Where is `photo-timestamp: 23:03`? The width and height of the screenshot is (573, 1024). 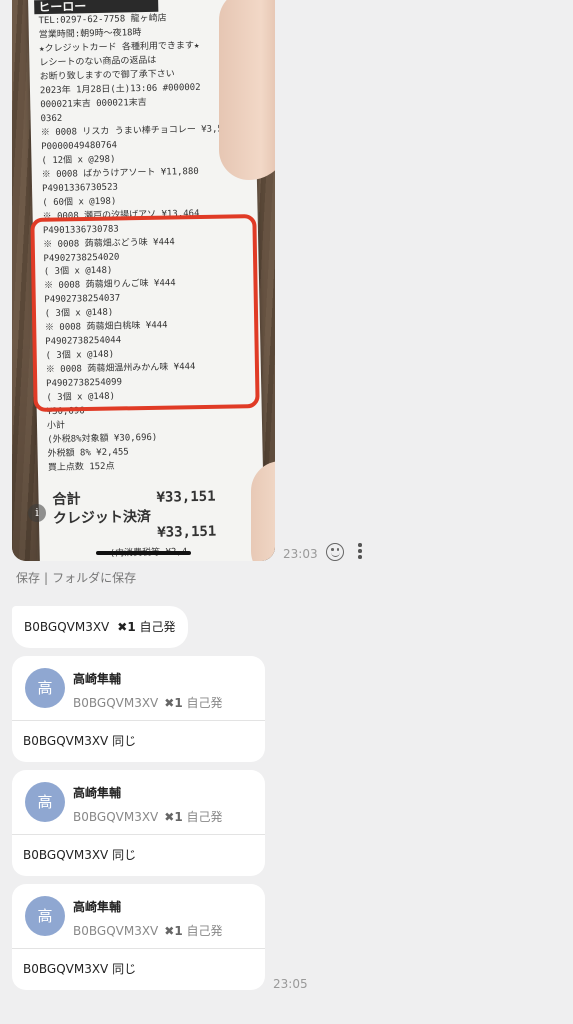 photo-timestamp: 23:03 is located at coordinates (300, 554).